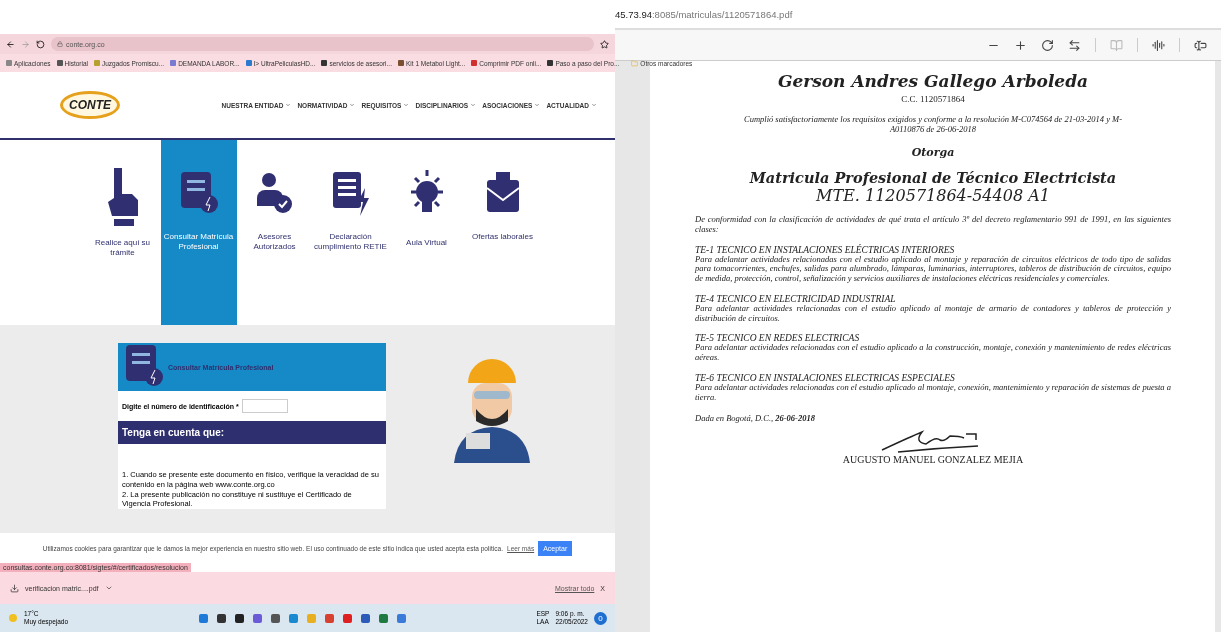  Describe the element at coordinates (350, 232) in the screenshot. I see `service-tile: Declaración cumplimiento RETIE` at that location.